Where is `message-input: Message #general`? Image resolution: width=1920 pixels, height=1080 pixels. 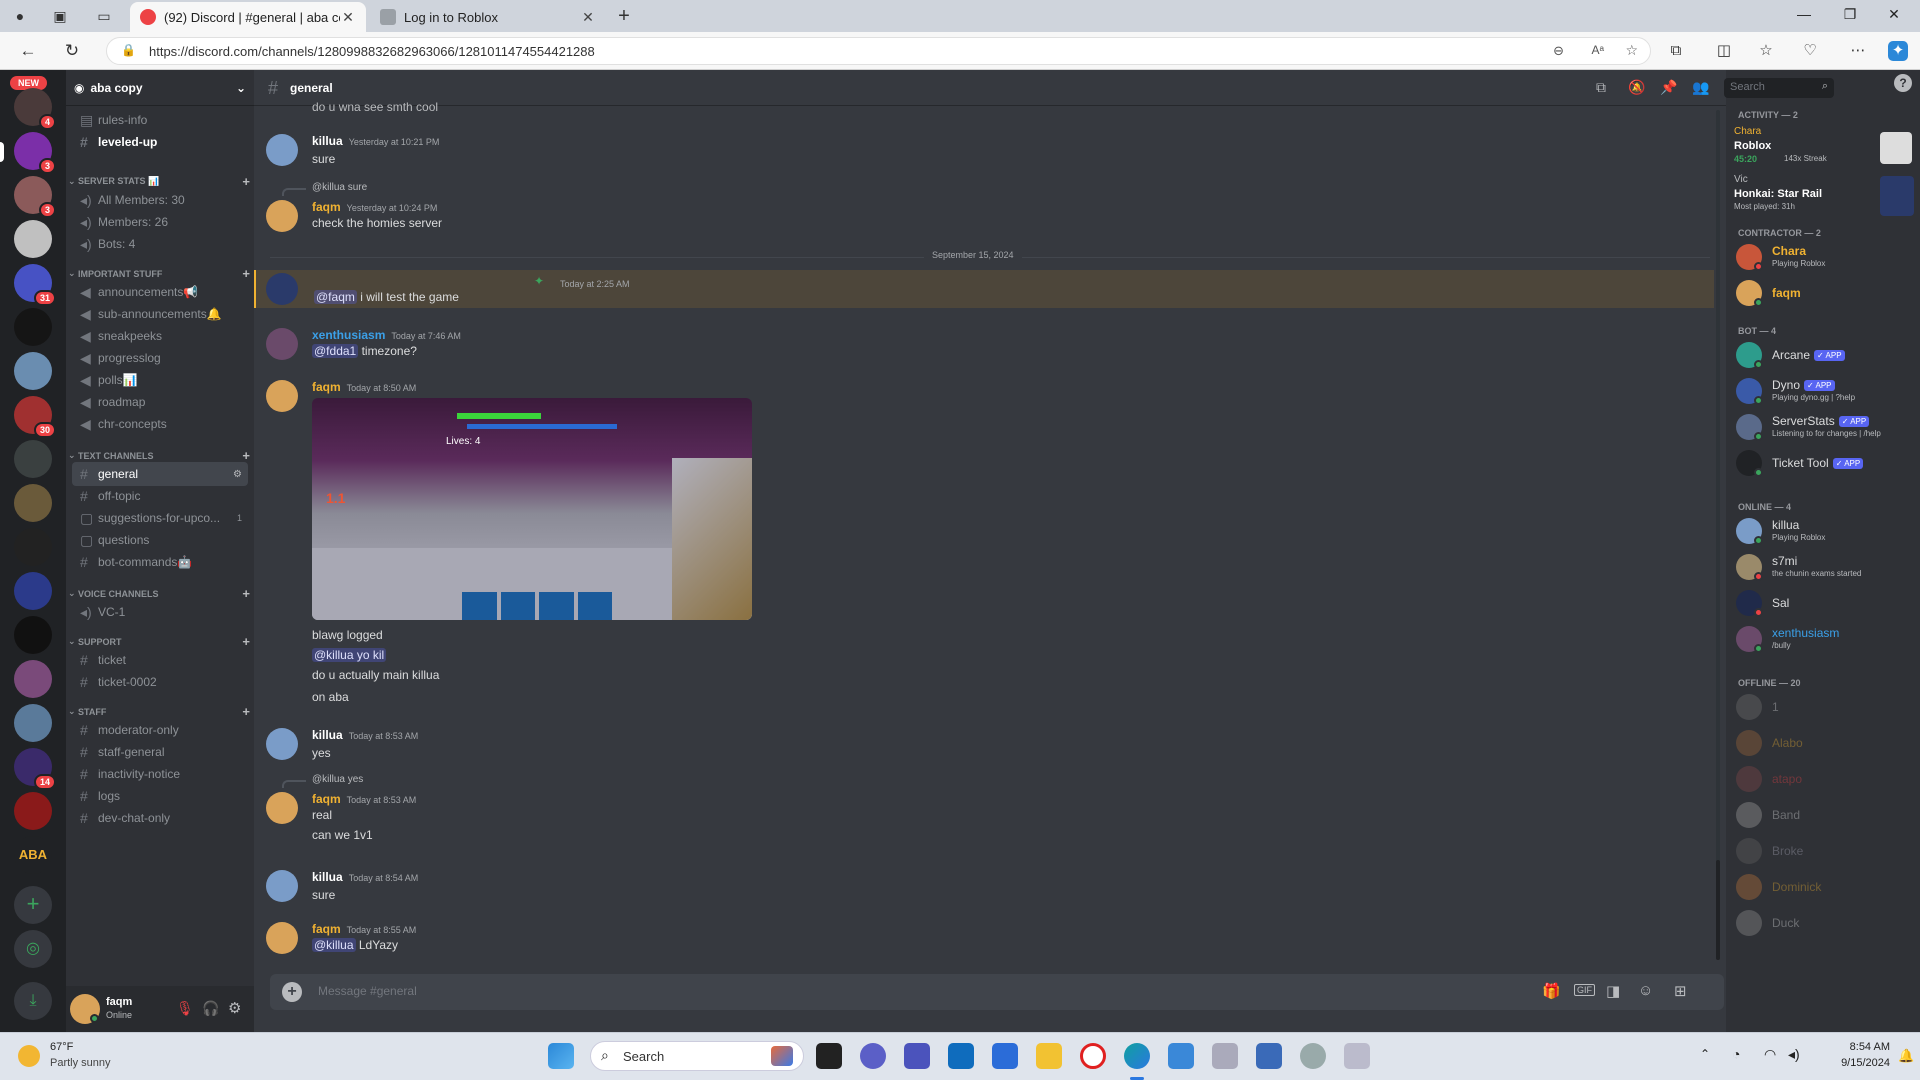
message-input: Message #general is located at coordinates (367, 991).